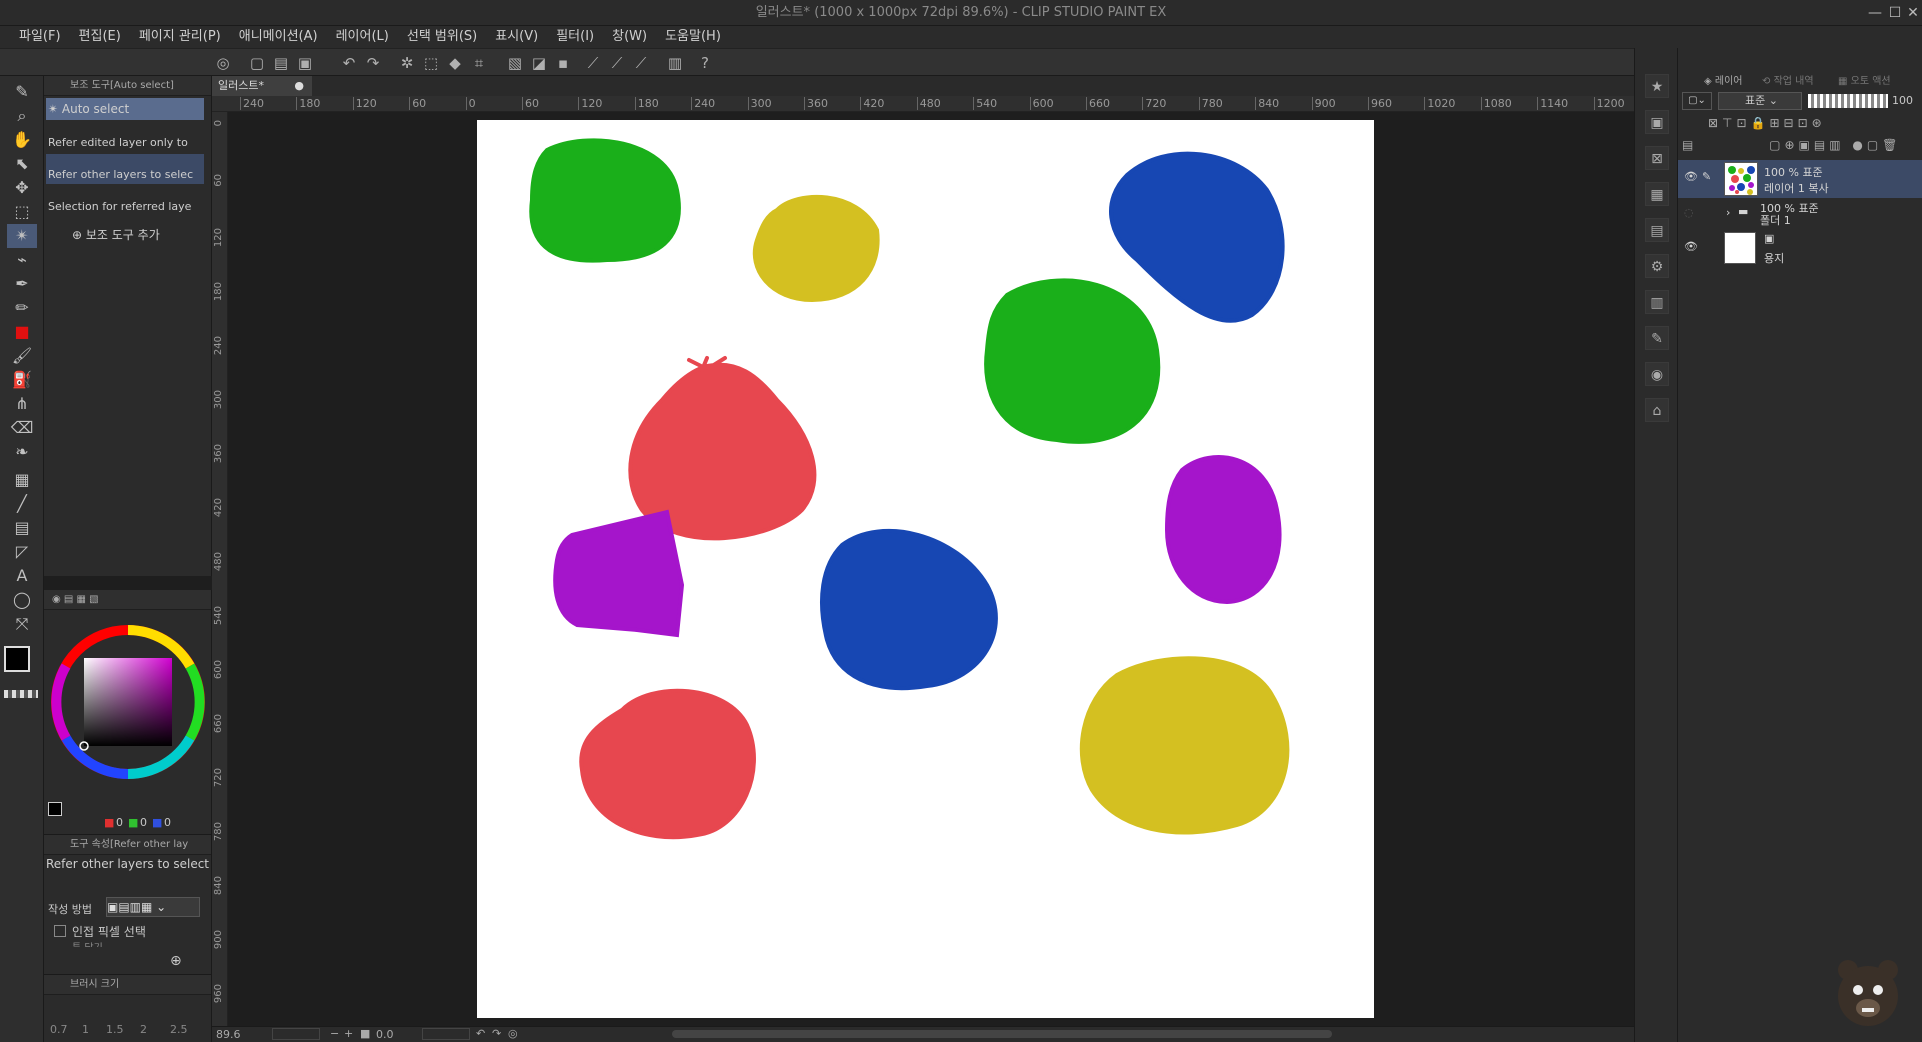  What do you see at coordinates (176, 961) in the screenshot?
I see `settings-icon: ⊕` at bounding box center [176, 961].